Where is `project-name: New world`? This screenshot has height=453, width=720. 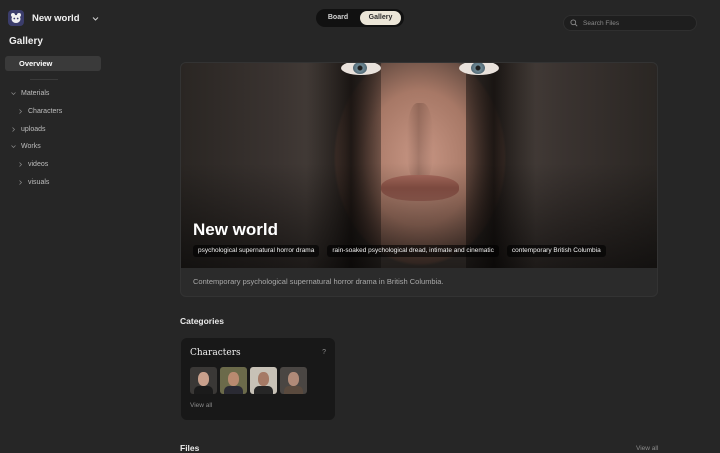 project-name: New world is located at coordinates (56, 18).